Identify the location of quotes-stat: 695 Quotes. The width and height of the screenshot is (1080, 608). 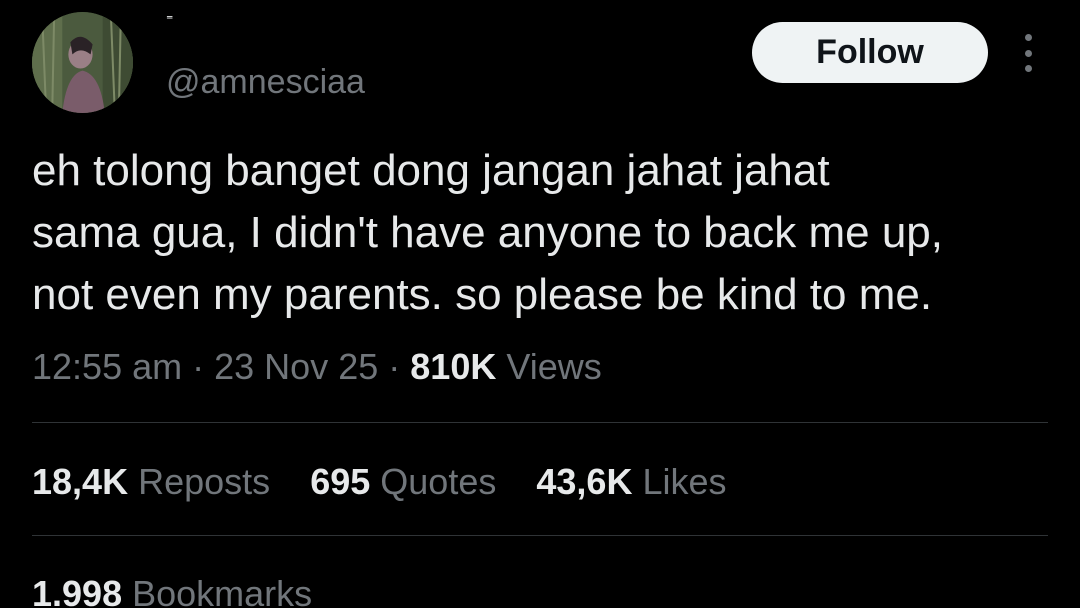
(403, 481).